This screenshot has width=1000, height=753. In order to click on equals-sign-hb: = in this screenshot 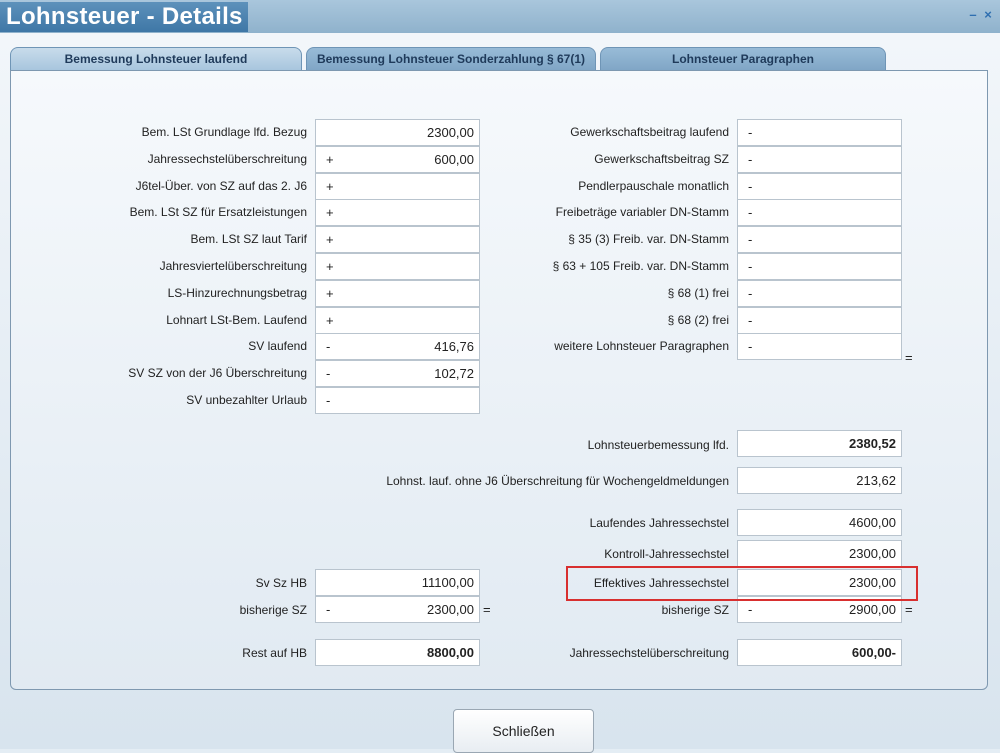, I will do `click(487, 609)`.